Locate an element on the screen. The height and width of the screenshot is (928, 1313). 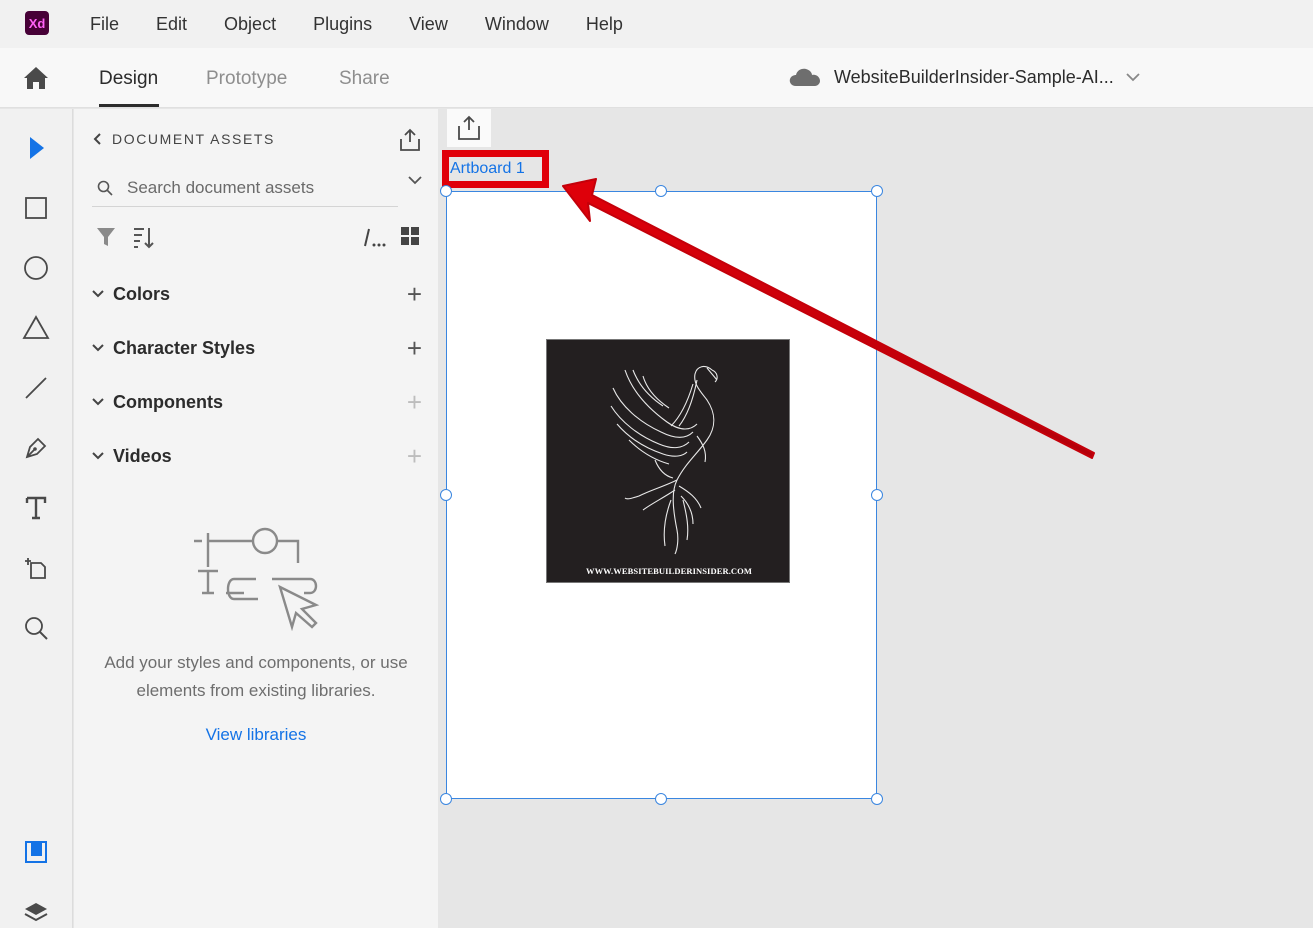
menu-help: Help is located at coordinates (604, 24).